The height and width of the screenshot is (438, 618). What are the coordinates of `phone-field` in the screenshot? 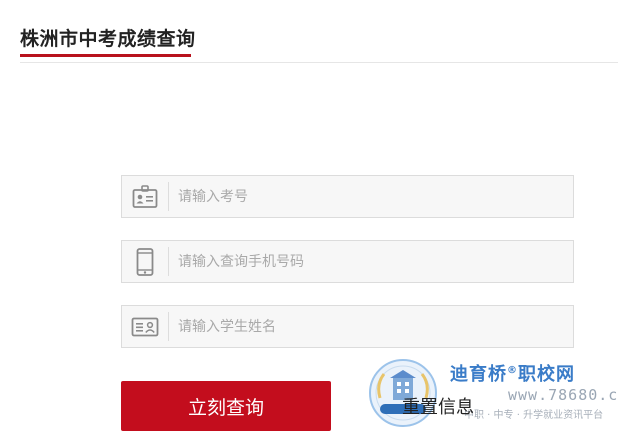 It's located at (347, 261).